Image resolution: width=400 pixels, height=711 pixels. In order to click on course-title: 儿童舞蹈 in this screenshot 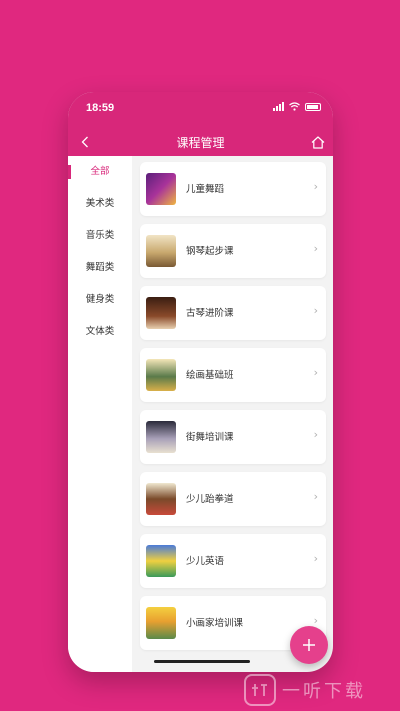, I will do `click(205, 189)`.